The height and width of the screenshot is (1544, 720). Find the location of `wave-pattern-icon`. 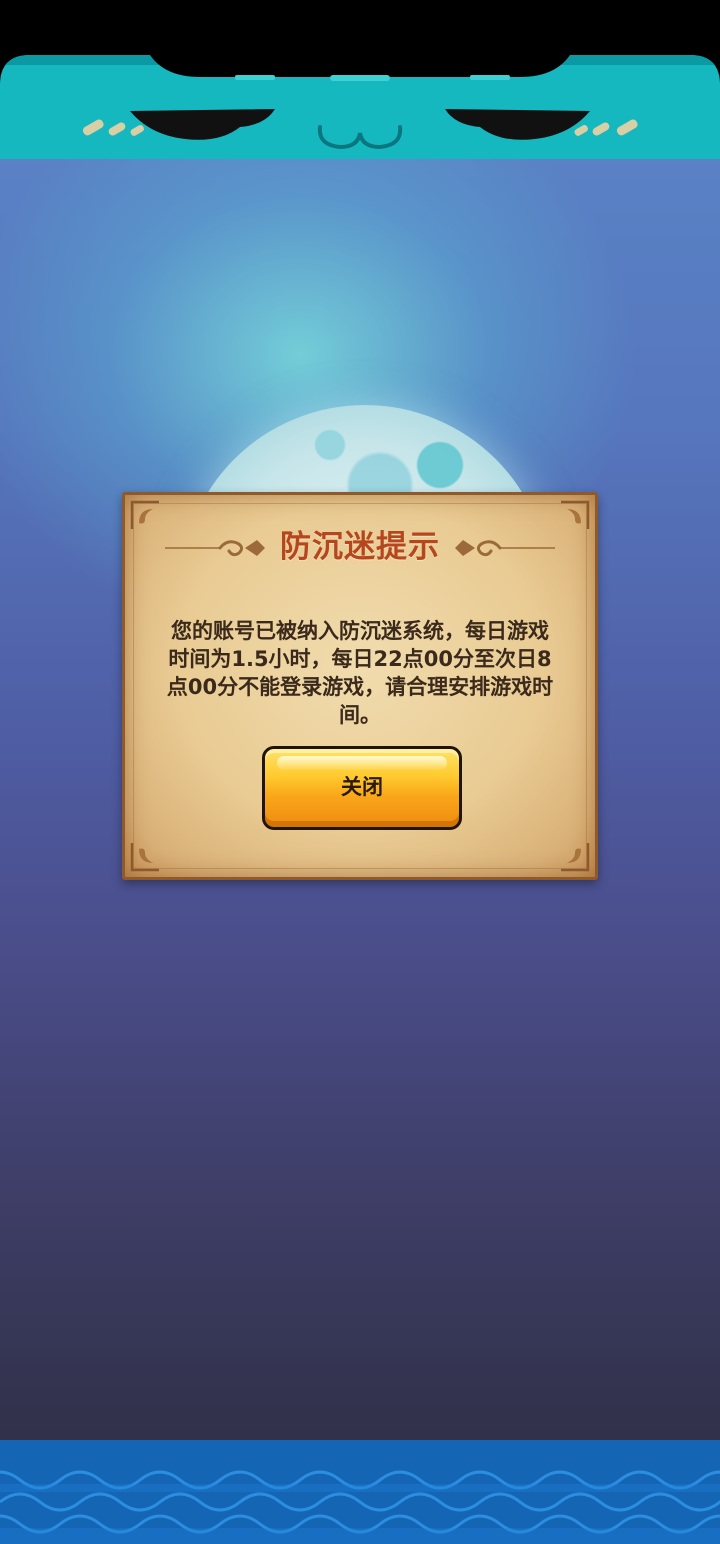

wave-pattern-icon is located at coordinates (360, 1492).